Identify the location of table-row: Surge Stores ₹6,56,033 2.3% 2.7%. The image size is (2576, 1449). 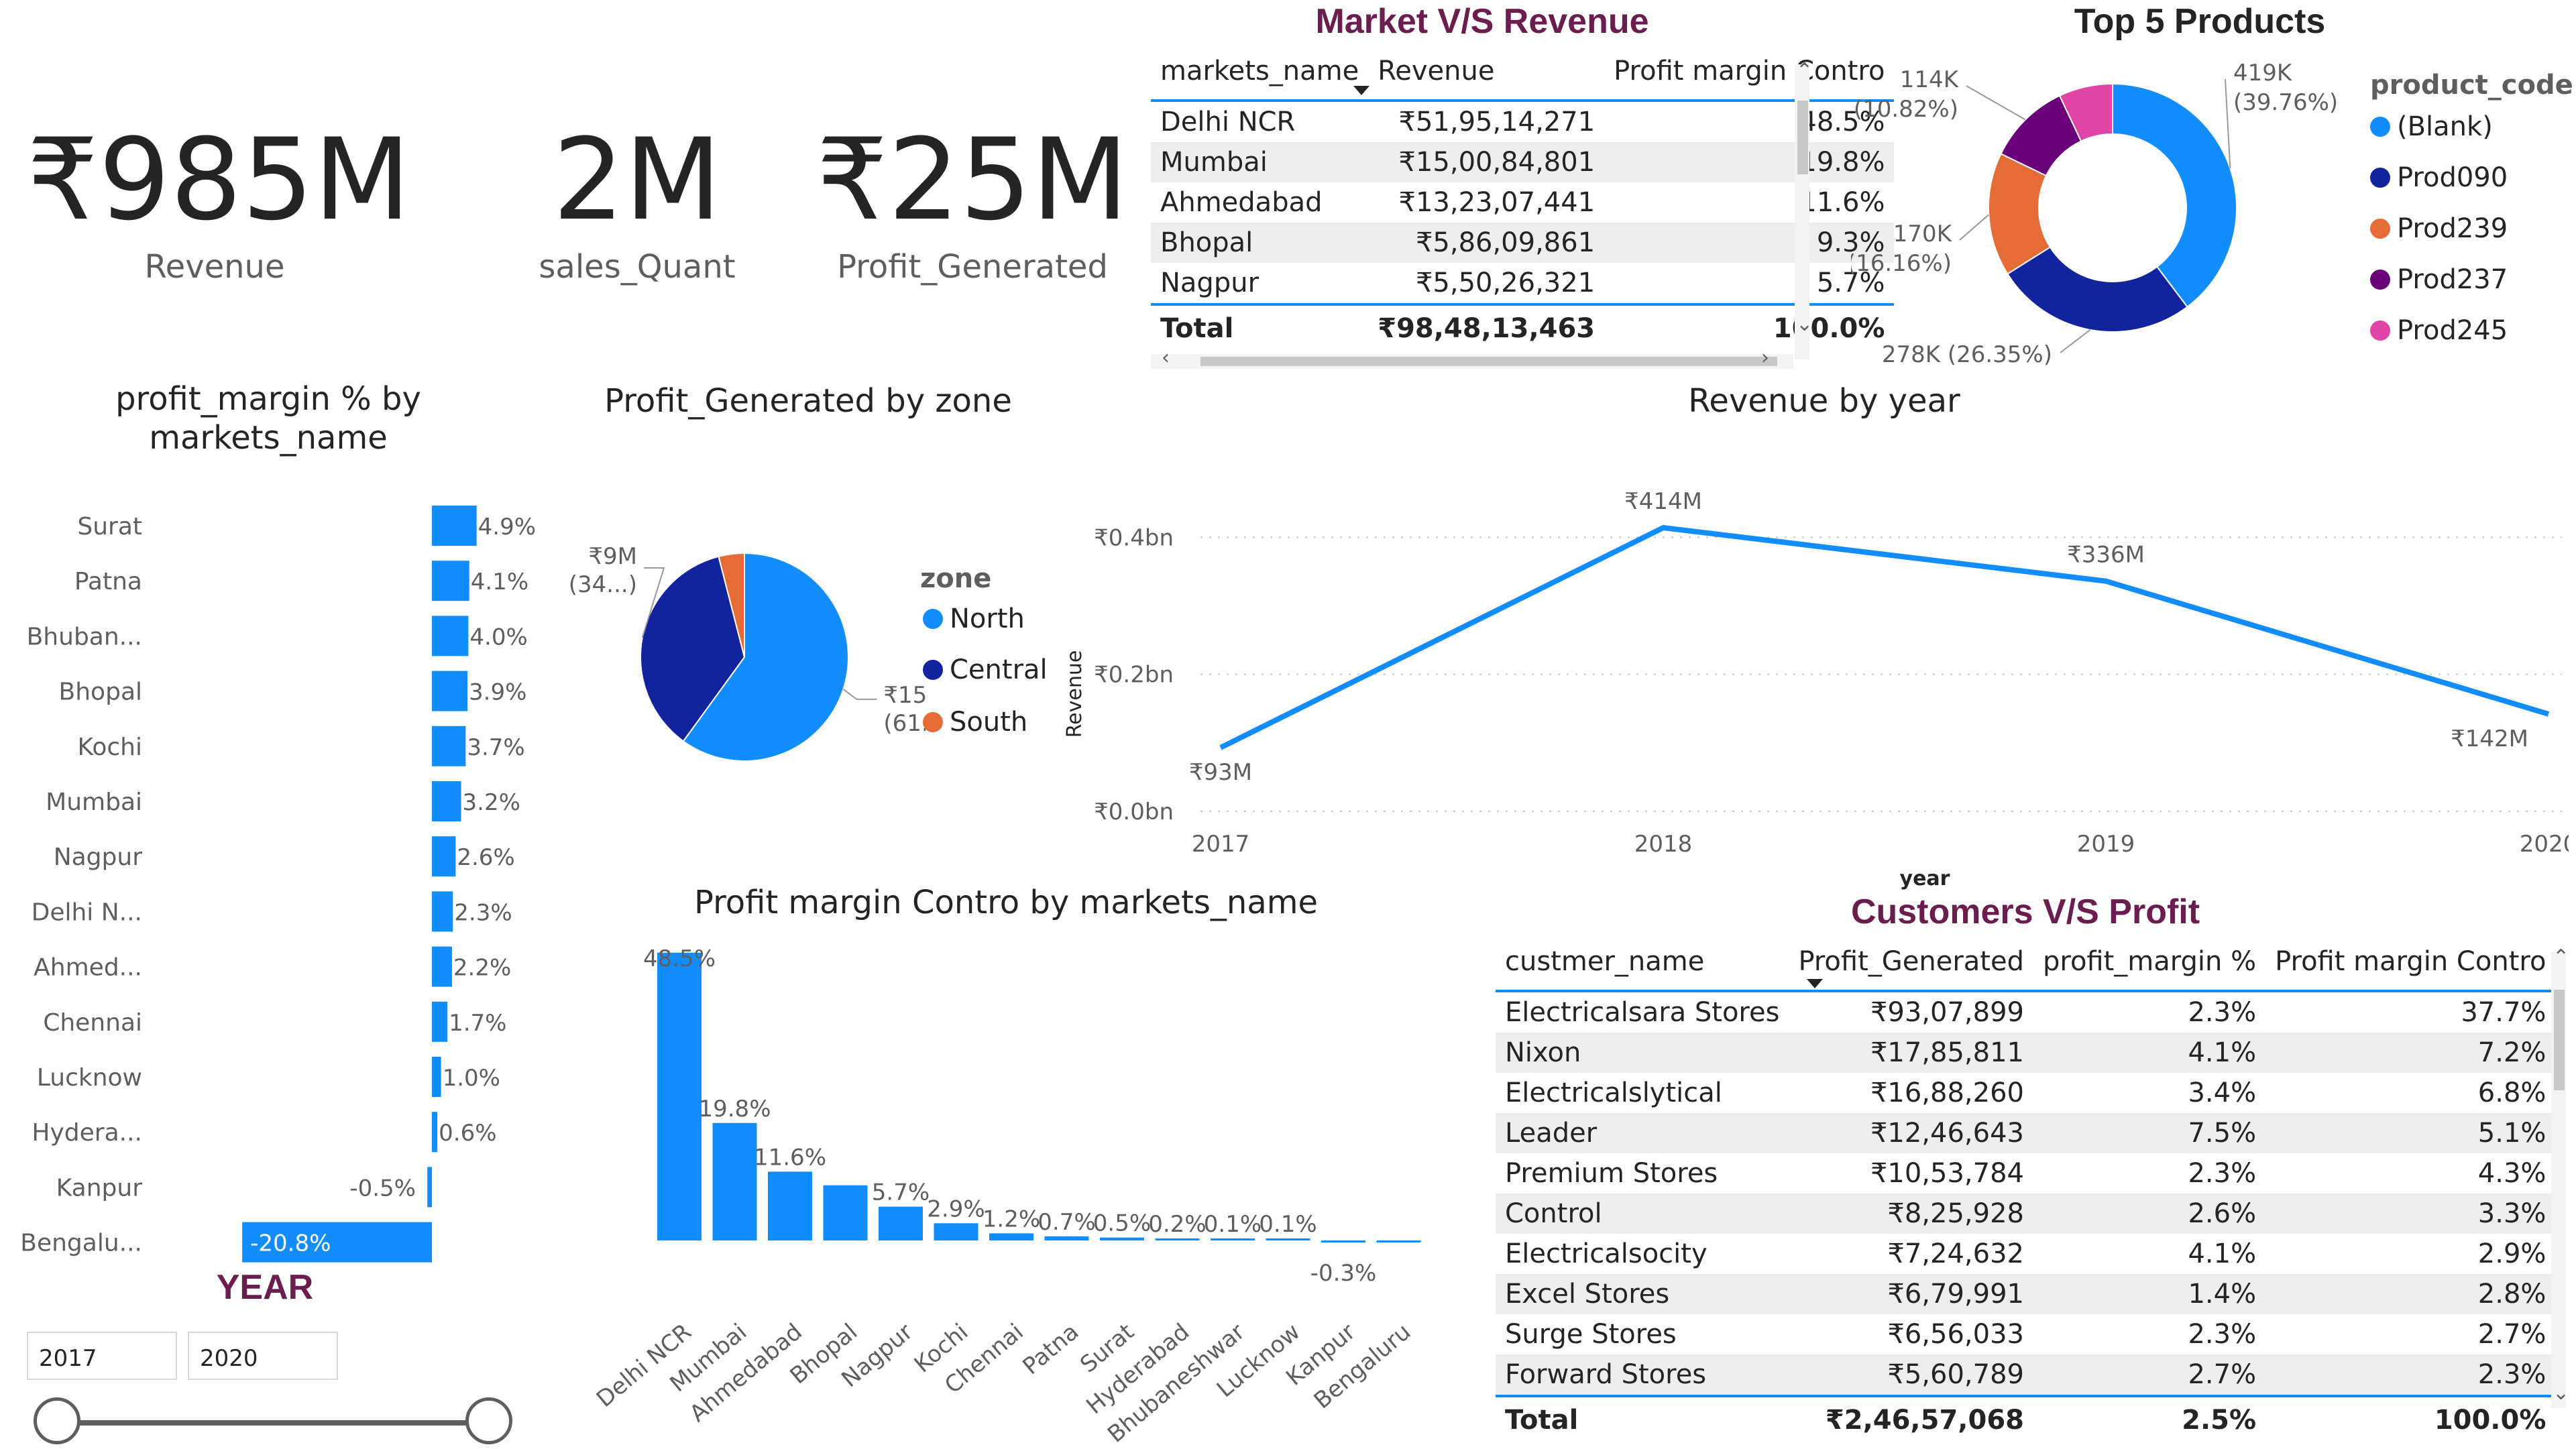
(2025, 1334).